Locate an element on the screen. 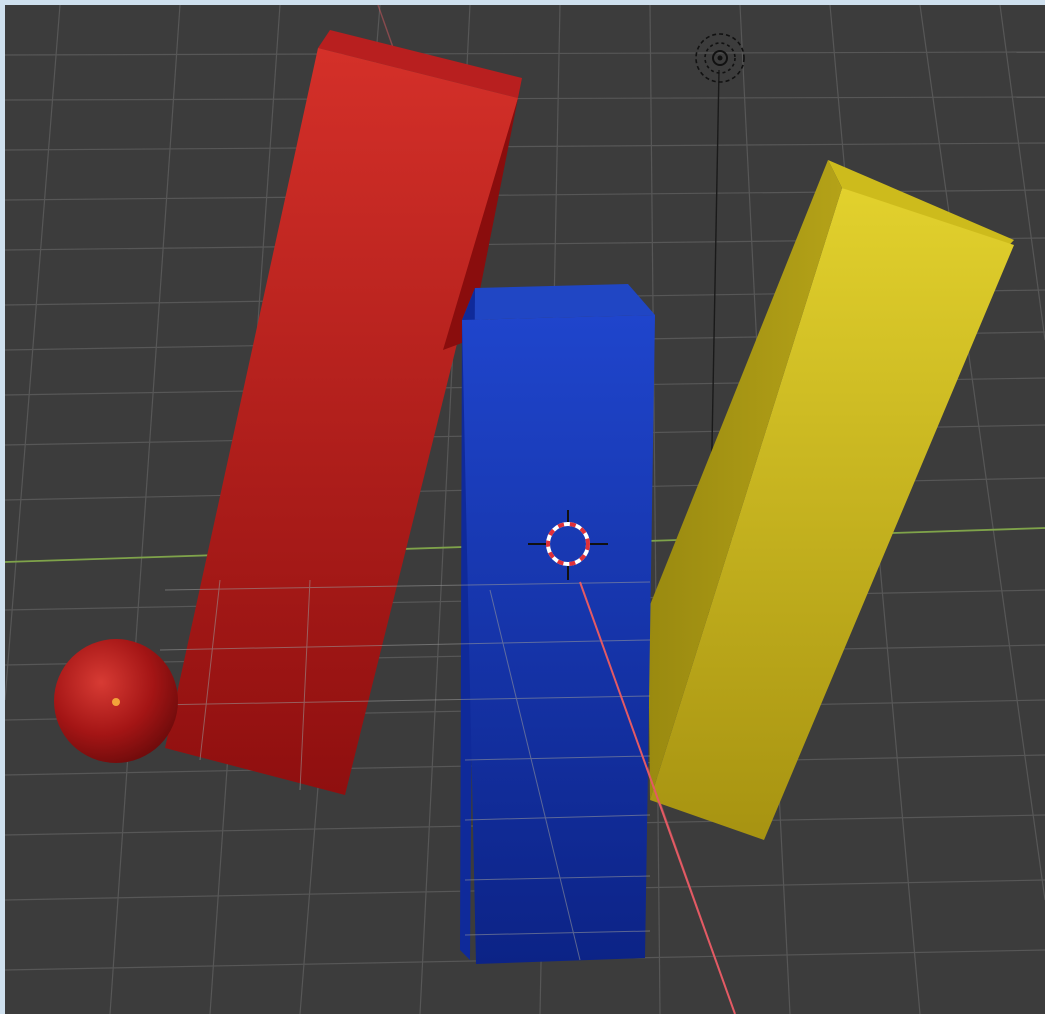 This screenshot has width=1045, height=1014. blue-box-front-face is located at coordinates (558, 639).